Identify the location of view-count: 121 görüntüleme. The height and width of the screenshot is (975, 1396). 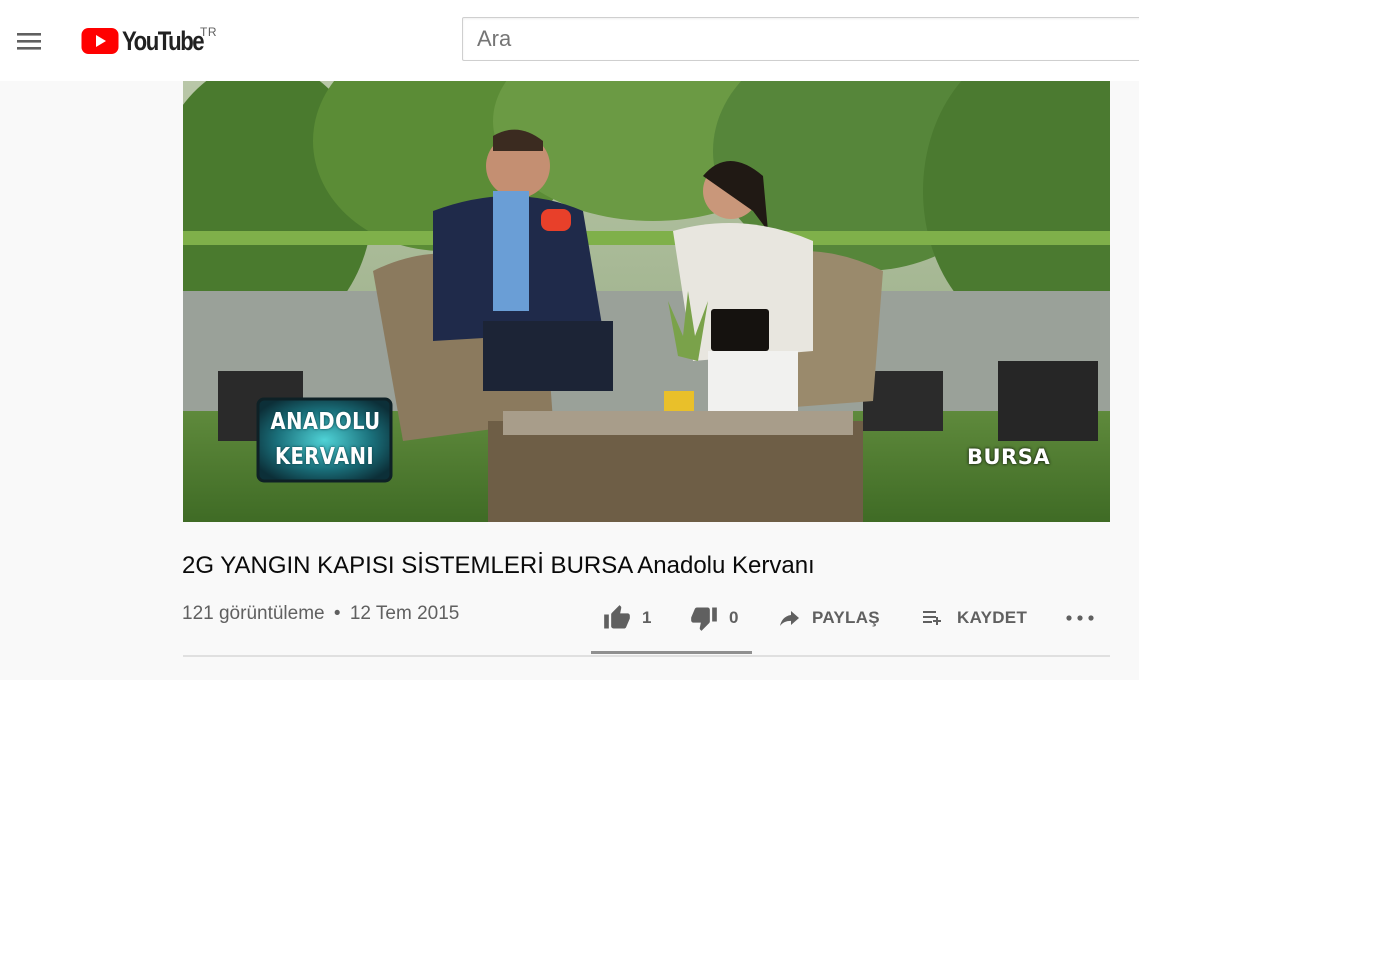
(253, 613).